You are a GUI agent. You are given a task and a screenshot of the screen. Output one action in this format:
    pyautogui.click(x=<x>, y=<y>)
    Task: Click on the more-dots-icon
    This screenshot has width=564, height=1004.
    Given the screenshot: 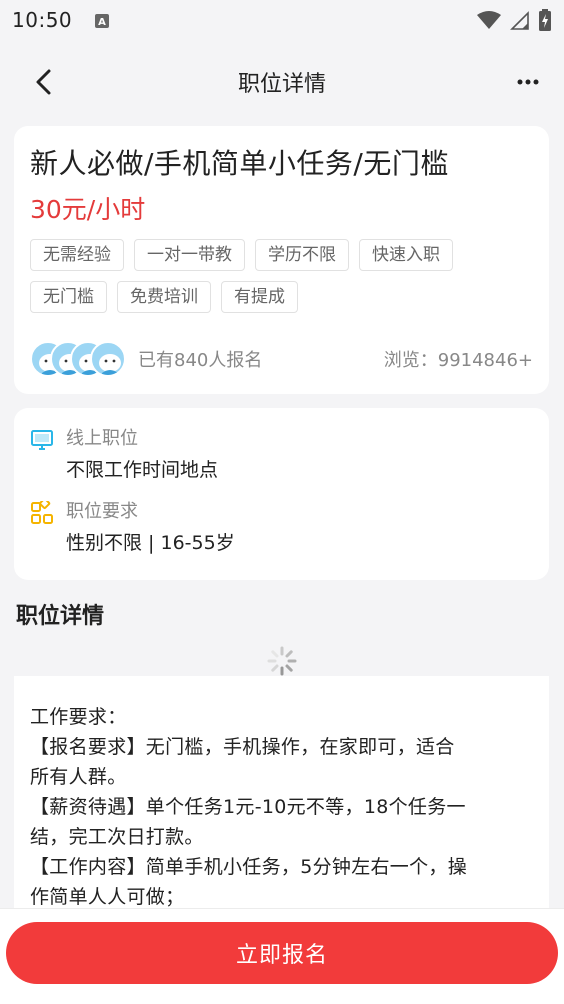 What is the action you would take?
    pyautogui.click(x=528, y=82)
    